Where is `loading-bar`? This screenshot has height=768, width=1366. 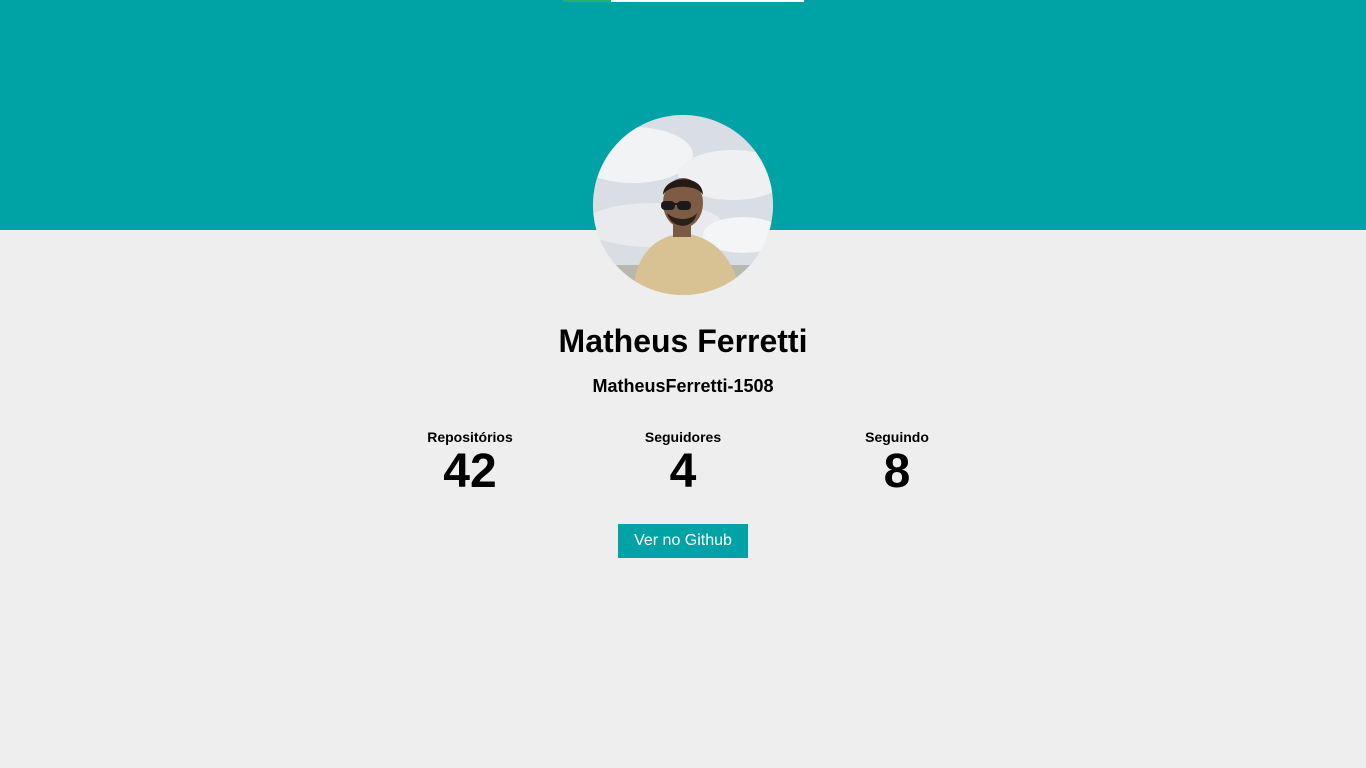 loading-bar is located at coordinates (683, 1).